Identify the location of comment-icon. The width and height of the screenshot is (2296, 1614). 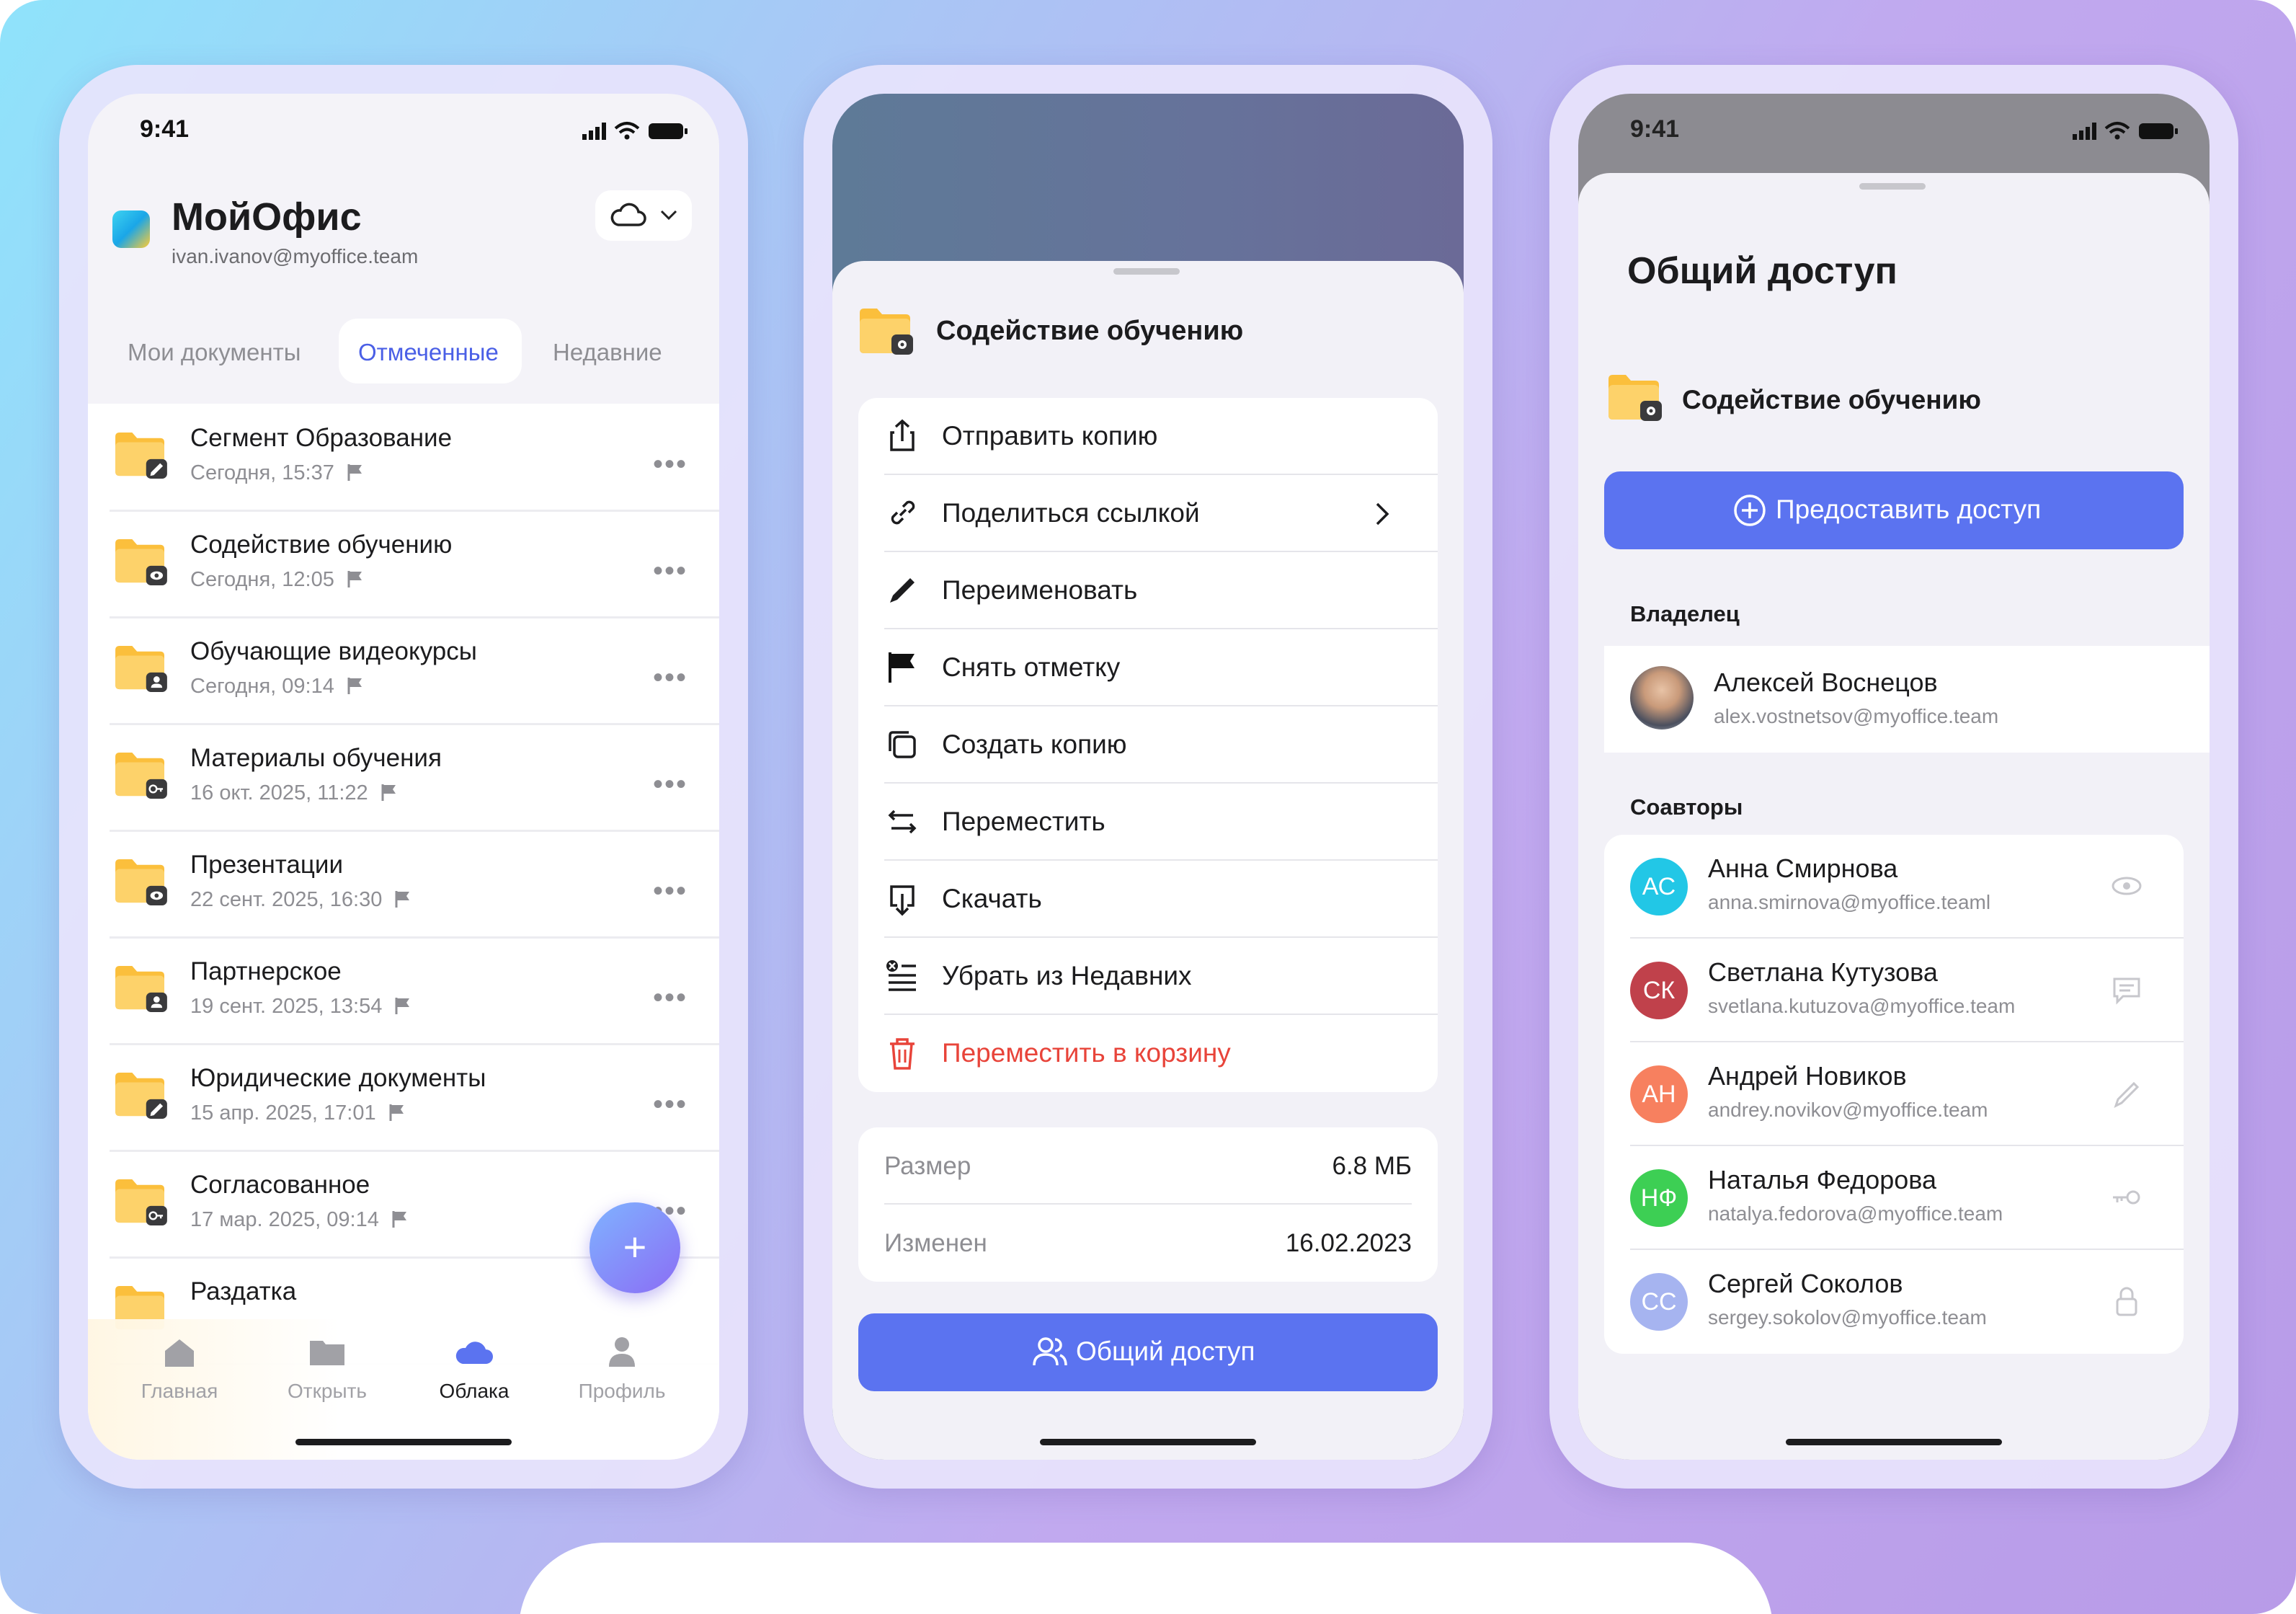
(2126, 989).